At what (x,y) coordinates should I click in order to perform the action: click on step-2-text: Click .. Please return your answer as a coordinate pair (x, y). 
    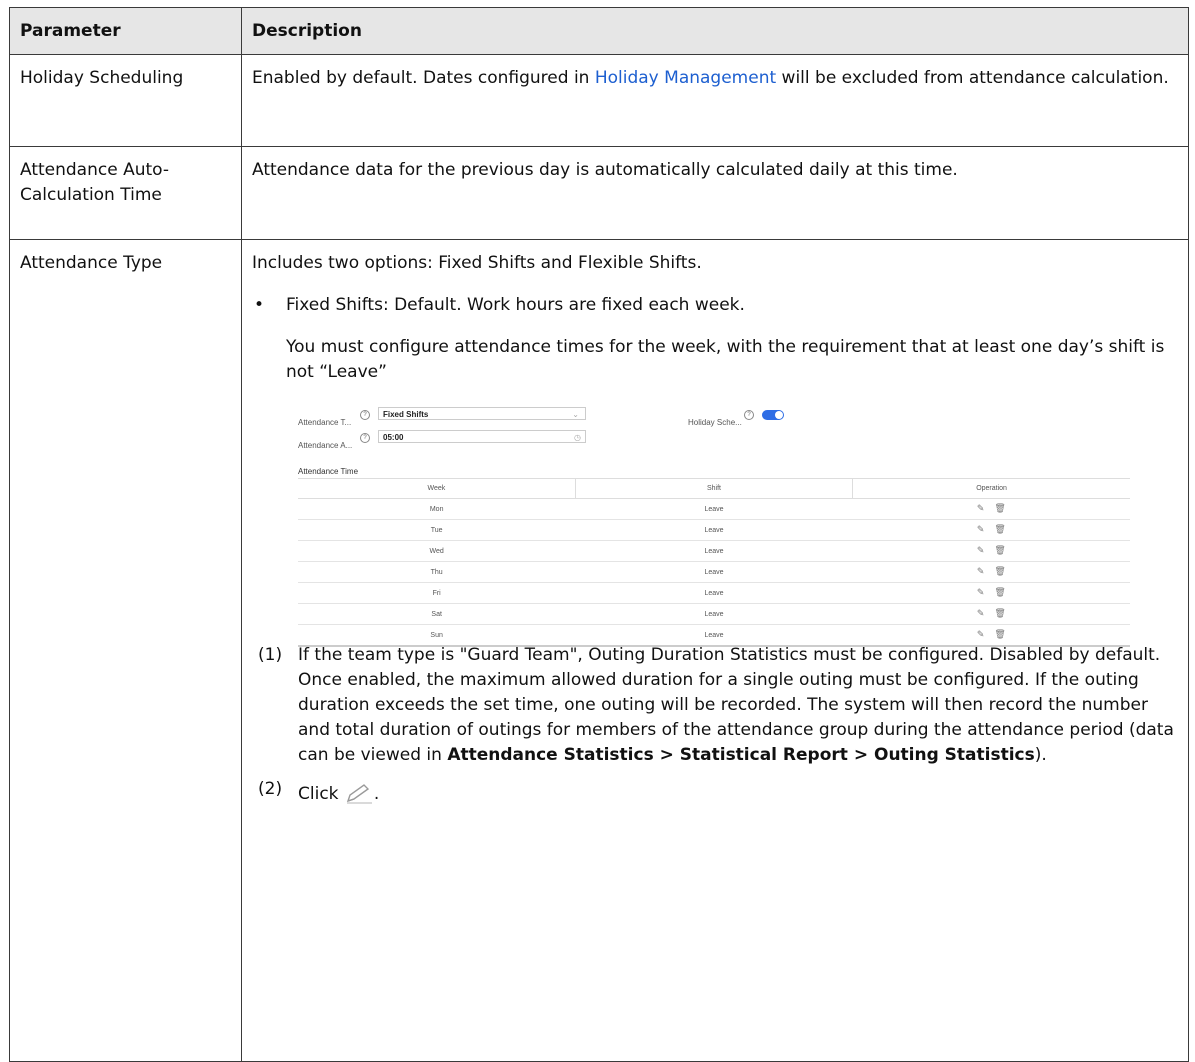
    Looking at the image, I should click on (738, 794).